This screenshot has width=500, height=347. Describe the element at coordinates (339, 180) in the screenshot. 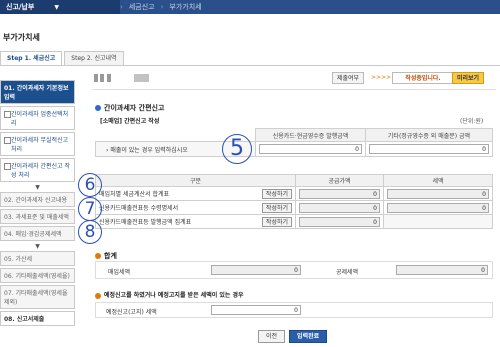

I see `col-supply: 공급가액` at that location.